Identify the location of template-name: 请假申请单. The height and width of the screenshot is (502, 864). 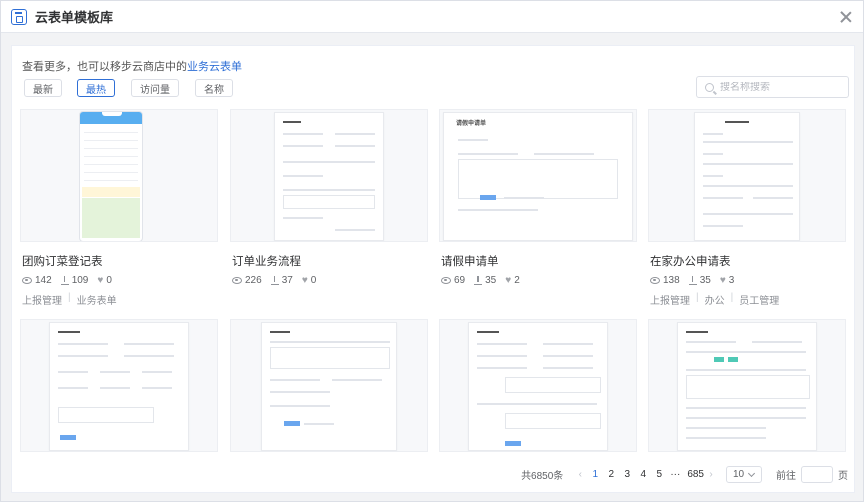
(538, 261).